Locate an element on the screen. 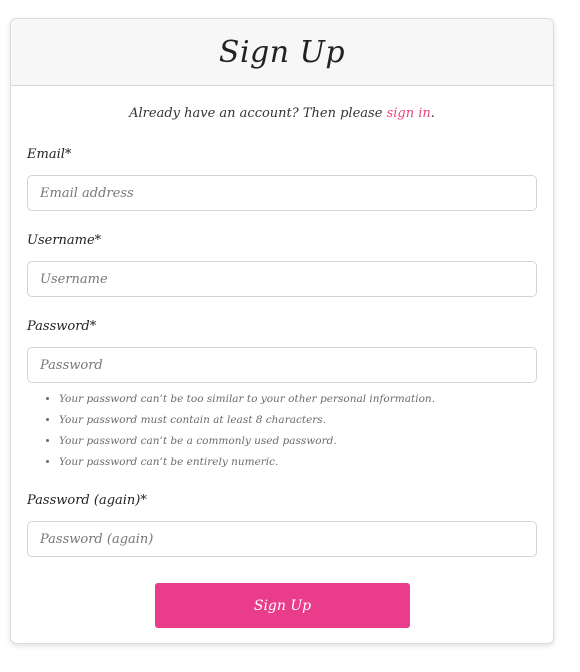 The image size is (580, 672). page-title: Sign Up is located at coordinates (282, 52).